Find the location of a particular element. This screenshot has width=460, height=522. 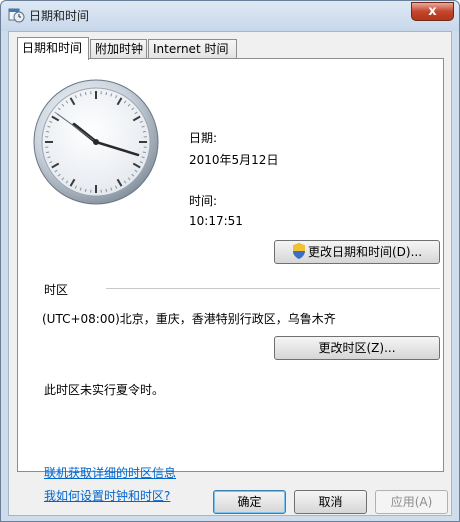

time-value: 10:17:51 is located at coordinates (216, 221).